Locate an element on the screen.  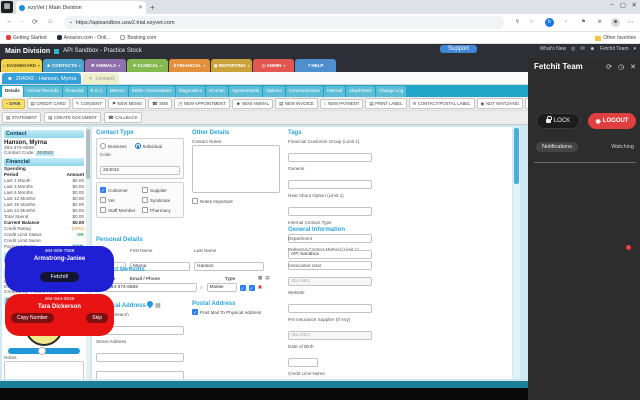
new-tab-button: + is located at coordinates (152, 7).